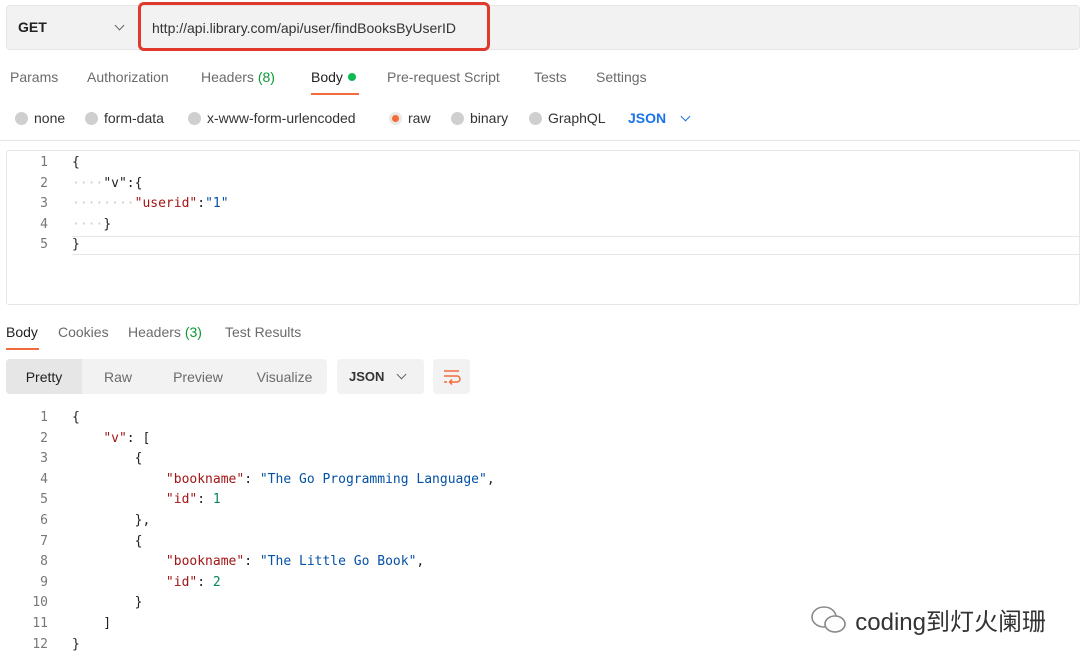 The width and height of the screenshot is (1080, 669). I want to click on code-token: :{, so click(134, 183).